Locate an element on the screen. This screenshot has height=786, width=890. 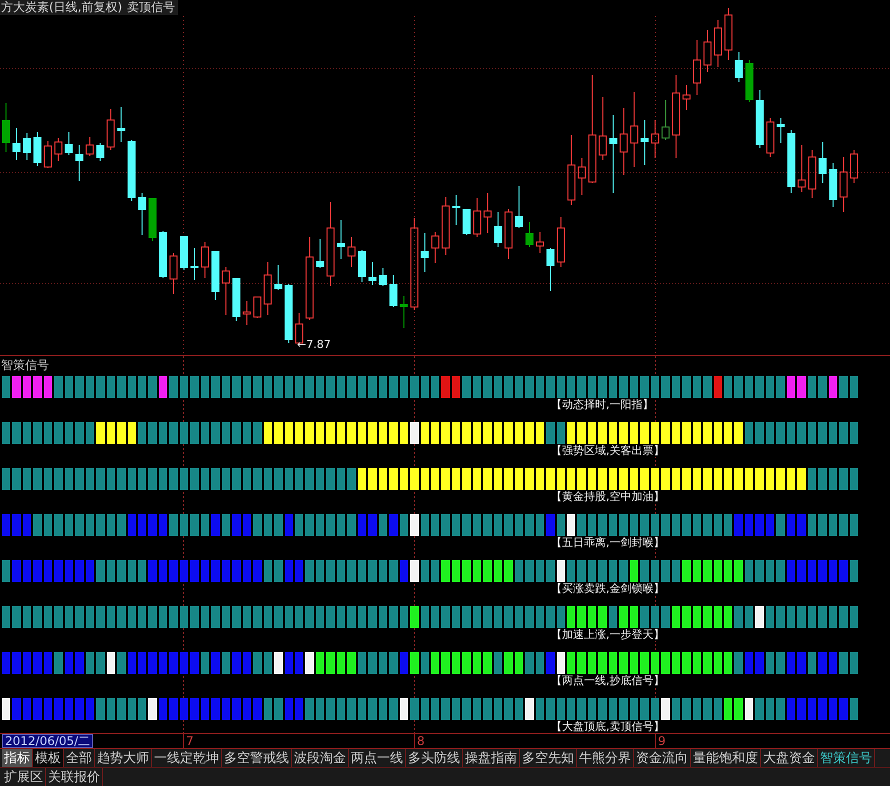
axis-tick-label: 8 is located at coordinates (419, 741).